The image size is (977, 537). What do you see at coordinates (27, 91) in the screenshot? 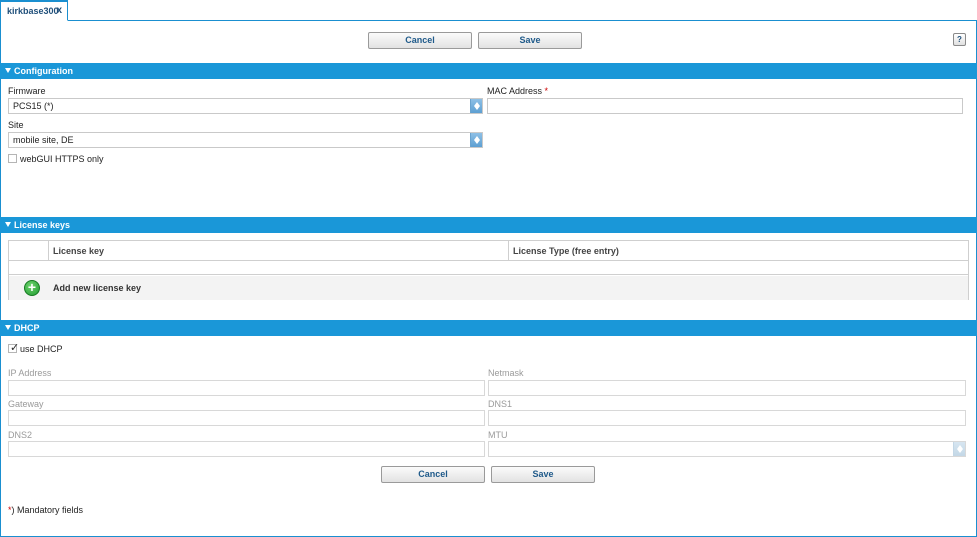
I see `firmware-label: Firmware` at bounding box center [27, 91].